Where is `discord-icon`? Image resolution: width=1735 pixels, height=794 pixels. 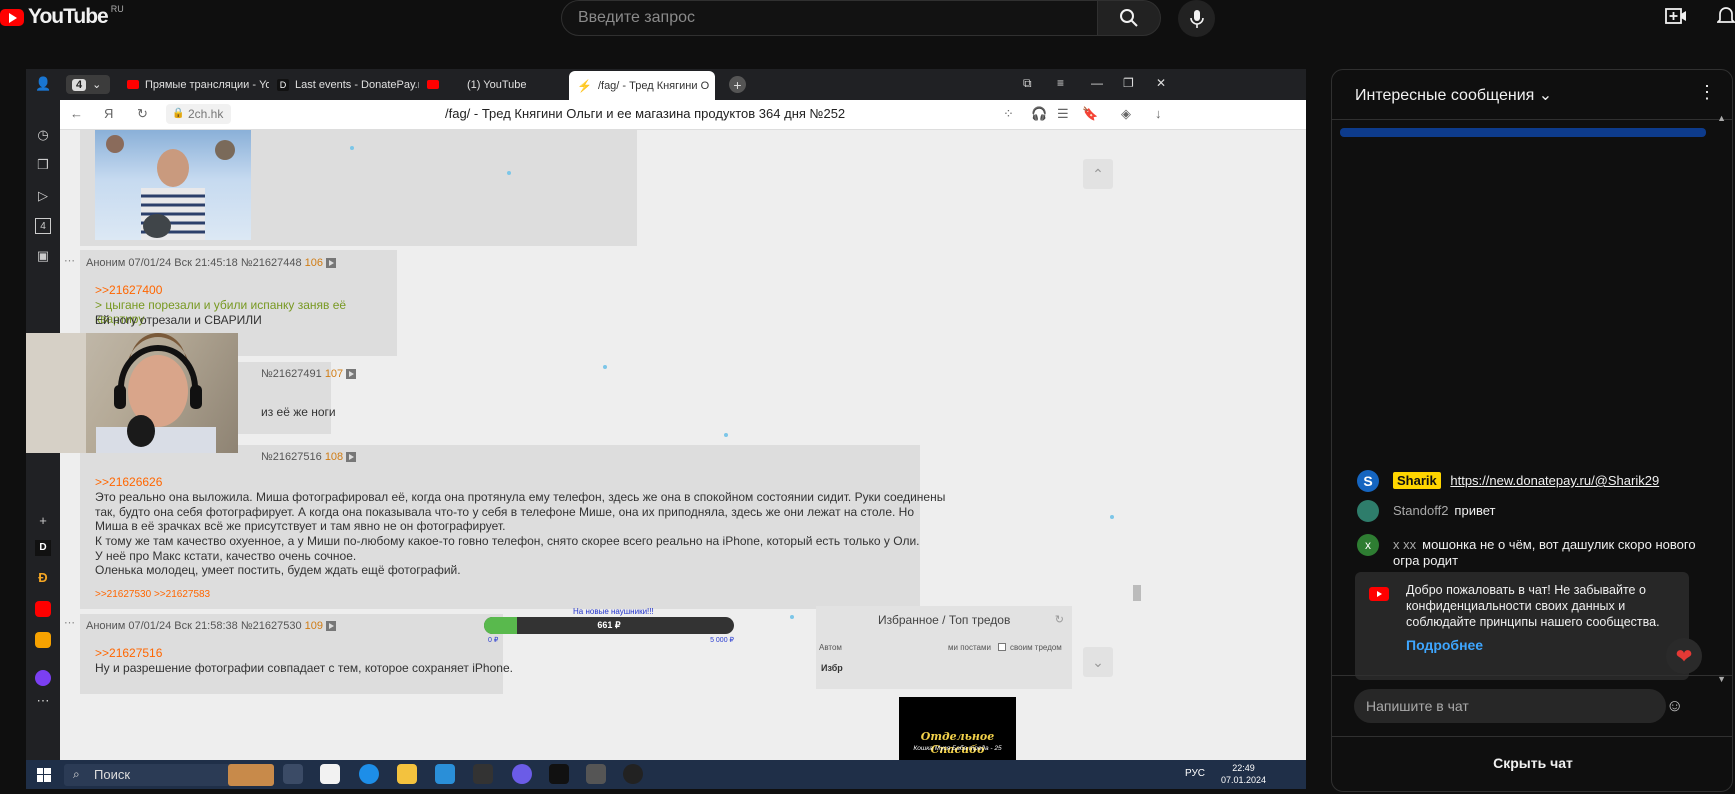
discord-icon is located at coordinates (522, 774).